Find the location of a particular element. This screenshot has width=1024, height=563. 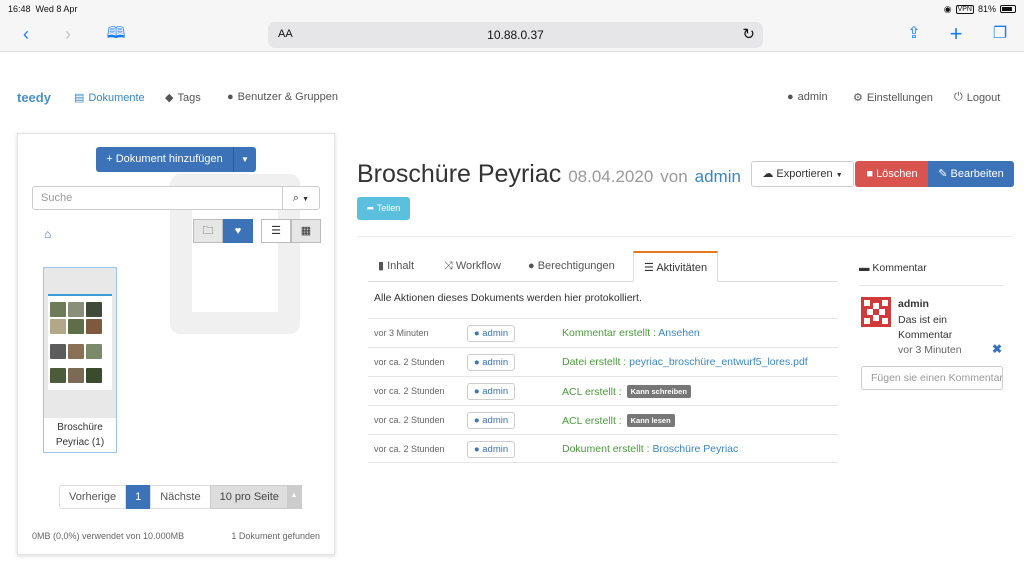

add-document-button: + Dokument hinzufügen ▼ is located at coordinates (176, 159).